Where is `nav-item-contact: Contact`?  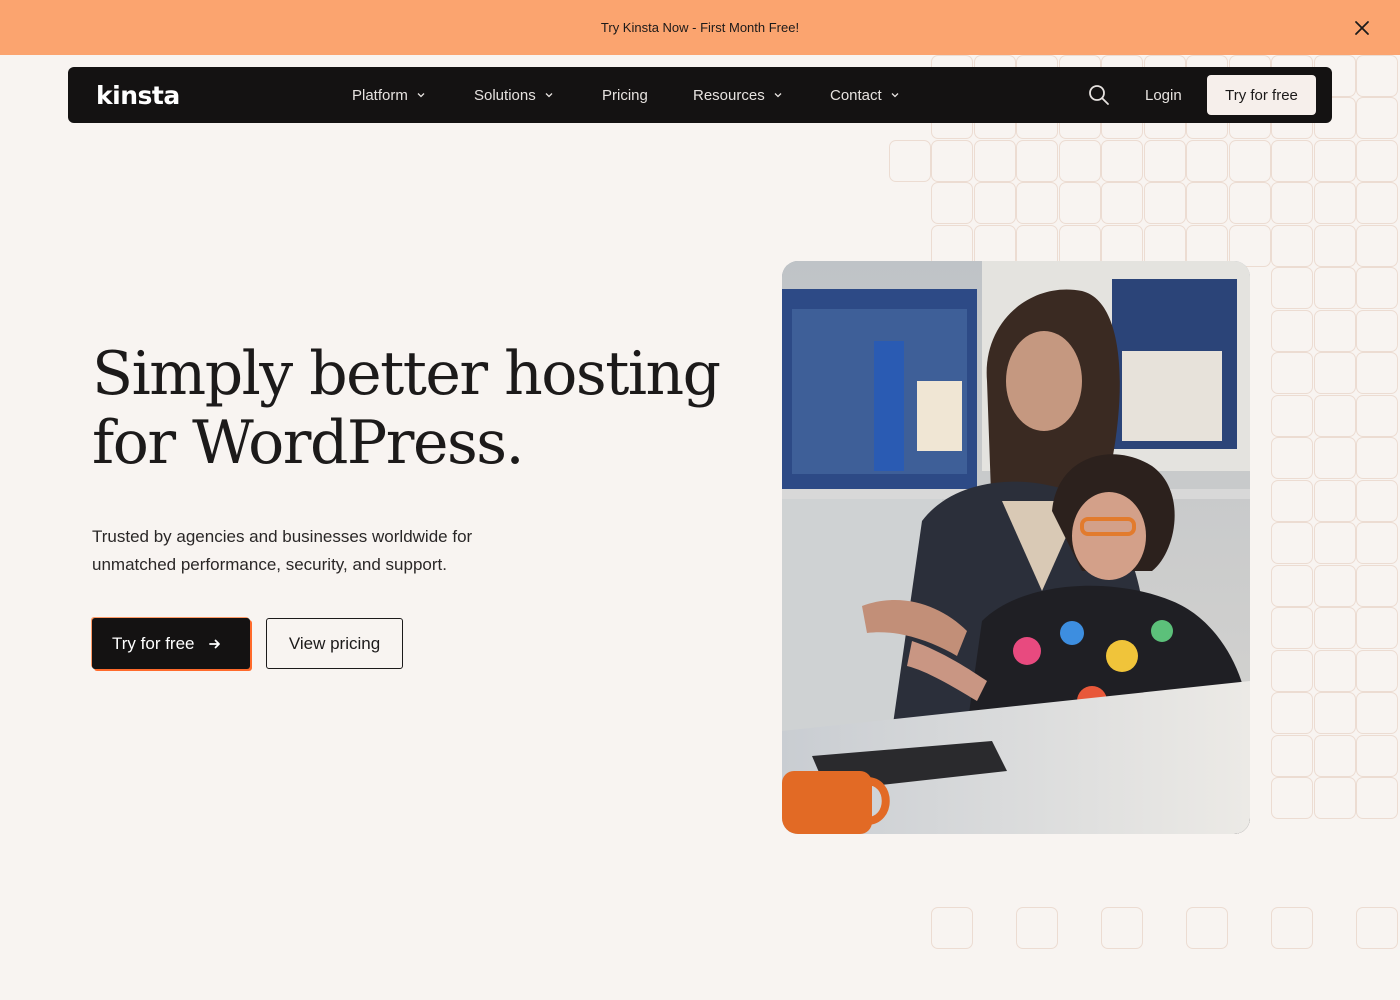
nav-item-contact: Contact is located at coordinates (865, 95).